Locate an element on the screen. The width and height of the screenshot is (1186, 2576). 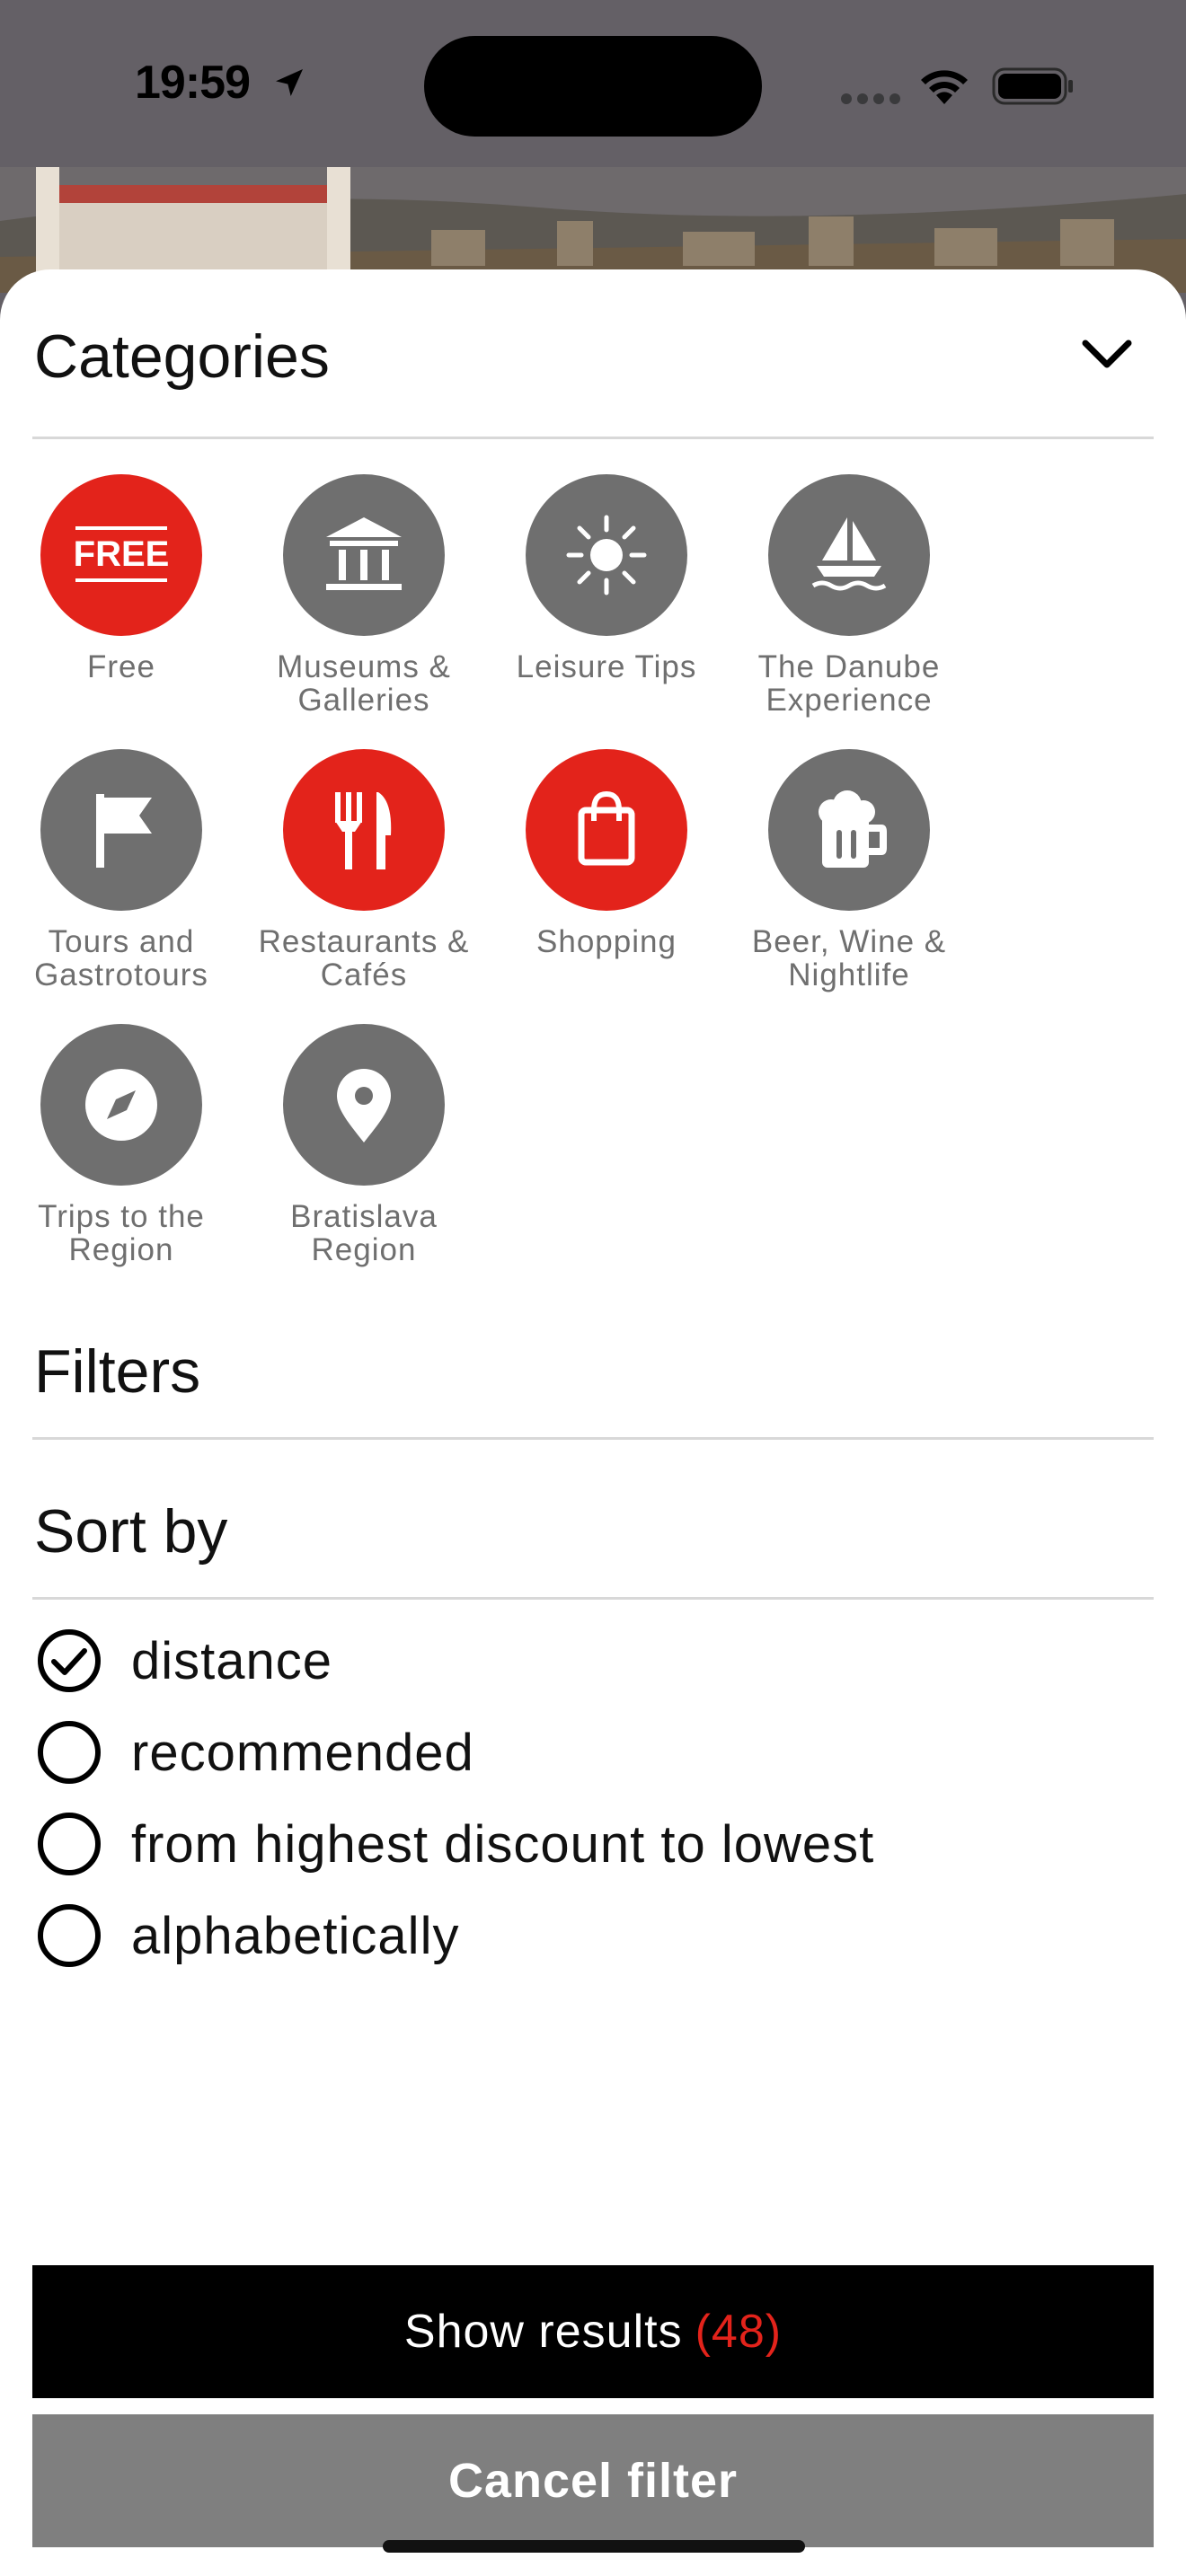
category-label: The Danube Experience is located at coordinates (849, 683).